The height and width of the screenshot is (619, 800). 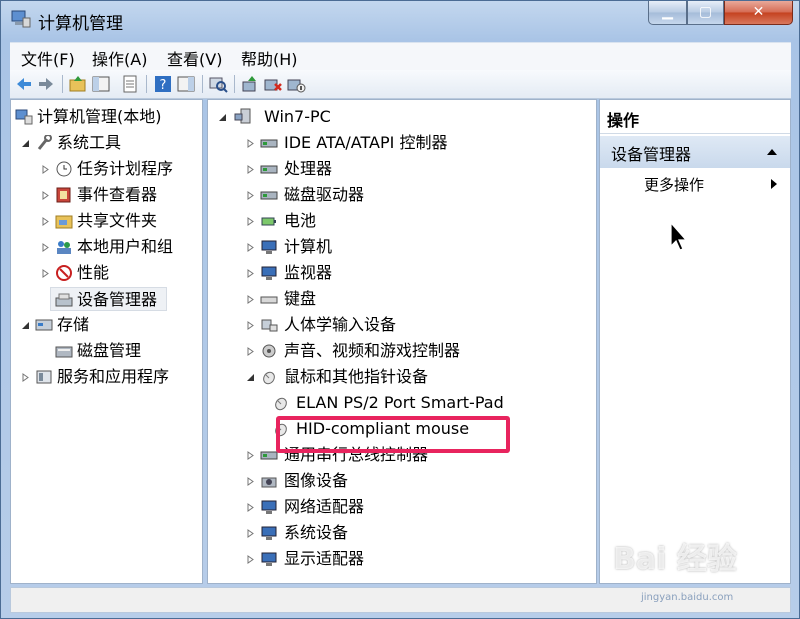 I want to click on close-icon: ✕, so click(x=758, y=12).